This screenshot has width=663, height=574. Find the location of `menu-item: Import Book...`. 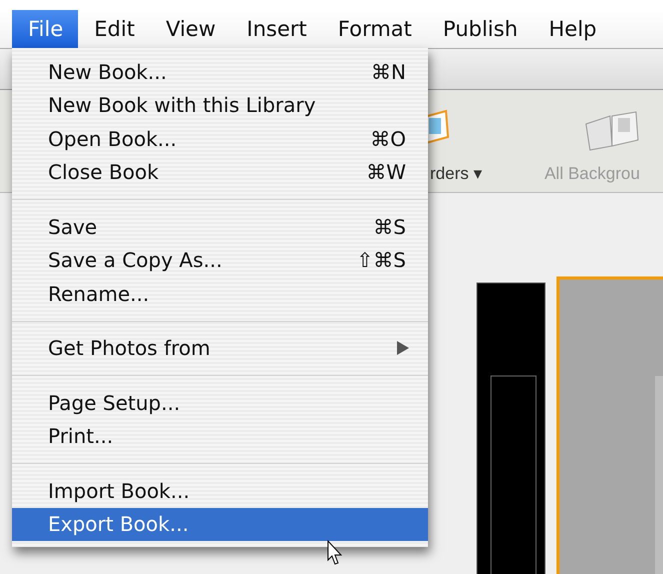

menu-item: Import Book... is located at coordinates (220, 491).